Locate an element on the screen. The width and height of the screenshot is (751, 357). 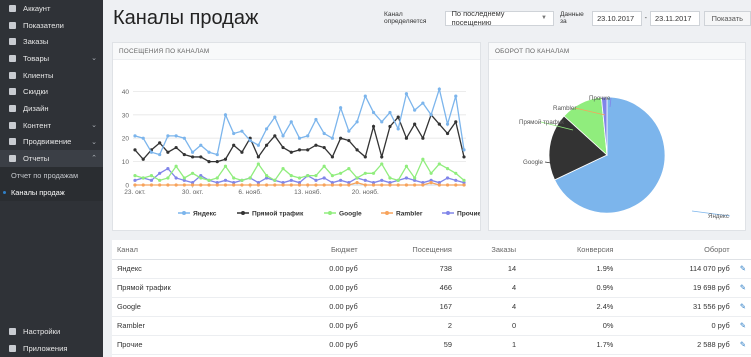
subnav-sales-channels: Каналы продаж is located at coordinates (51, 192).